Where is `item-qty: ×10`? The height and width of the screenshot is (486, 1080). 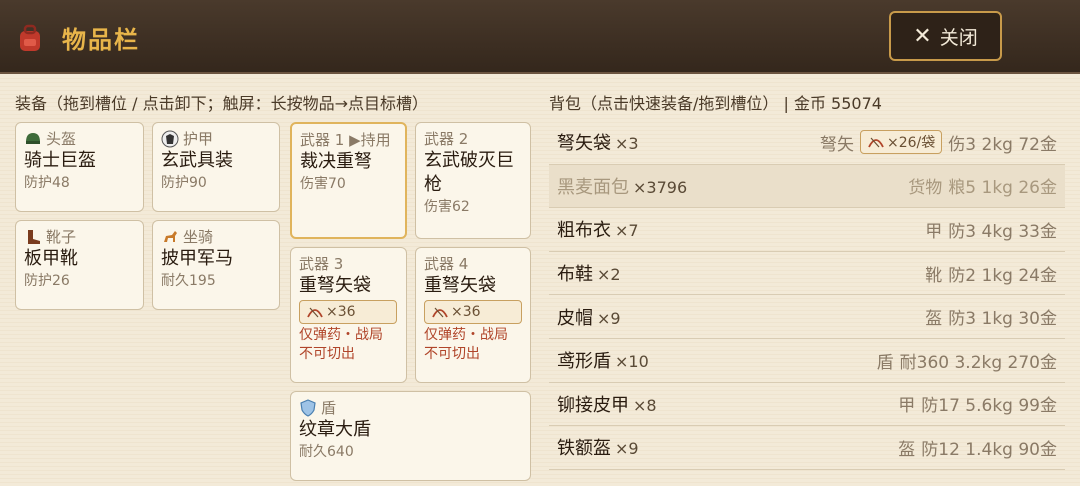
item-qty: ×10 is located at coordinates (632, 362).